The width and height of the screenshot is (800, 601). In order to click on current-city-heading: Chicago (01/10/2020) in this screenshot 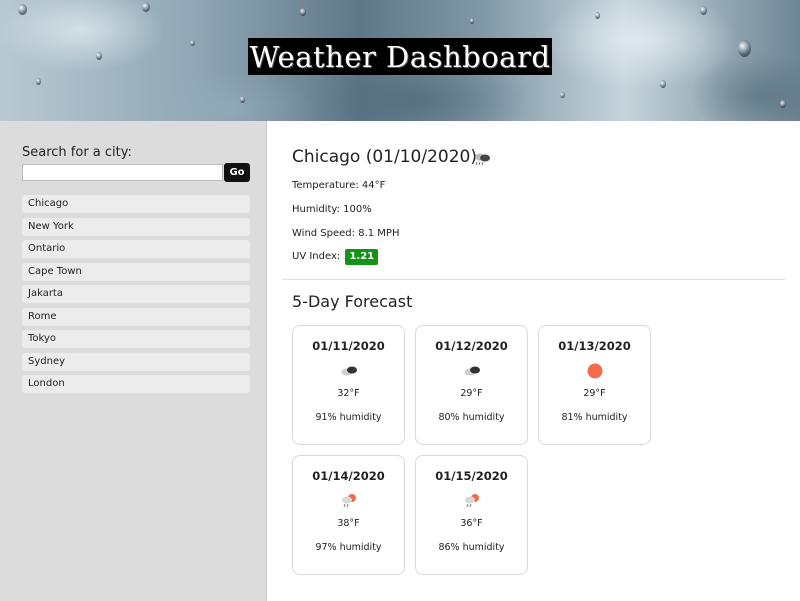, I will do `click(384, 157)`.